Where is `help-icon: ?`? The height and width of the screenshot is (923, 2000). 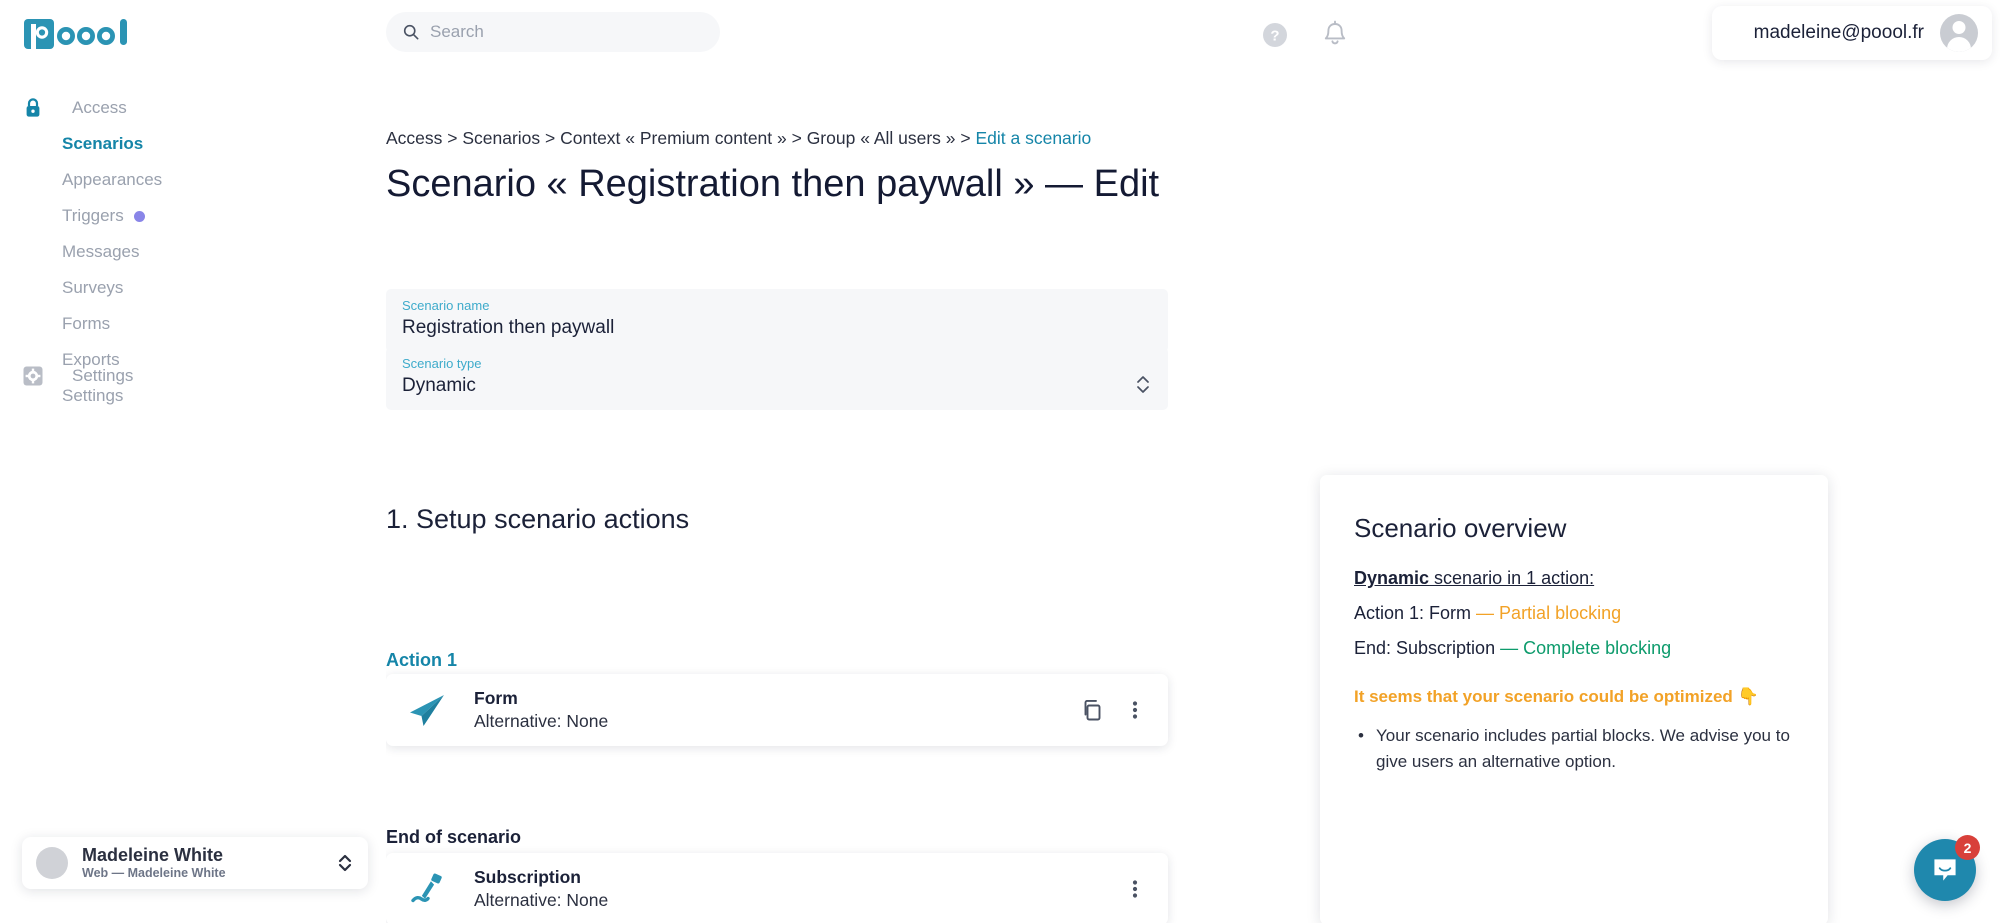
help-icon: ? is located at coordinates (1275, 35).